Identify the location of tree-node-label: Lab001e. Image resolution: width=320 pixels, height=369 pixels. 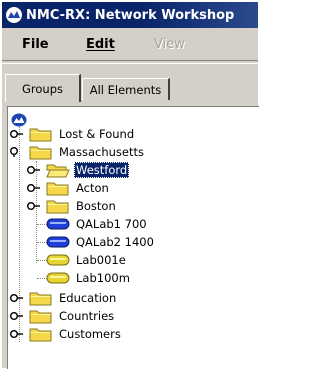
(101, 260).